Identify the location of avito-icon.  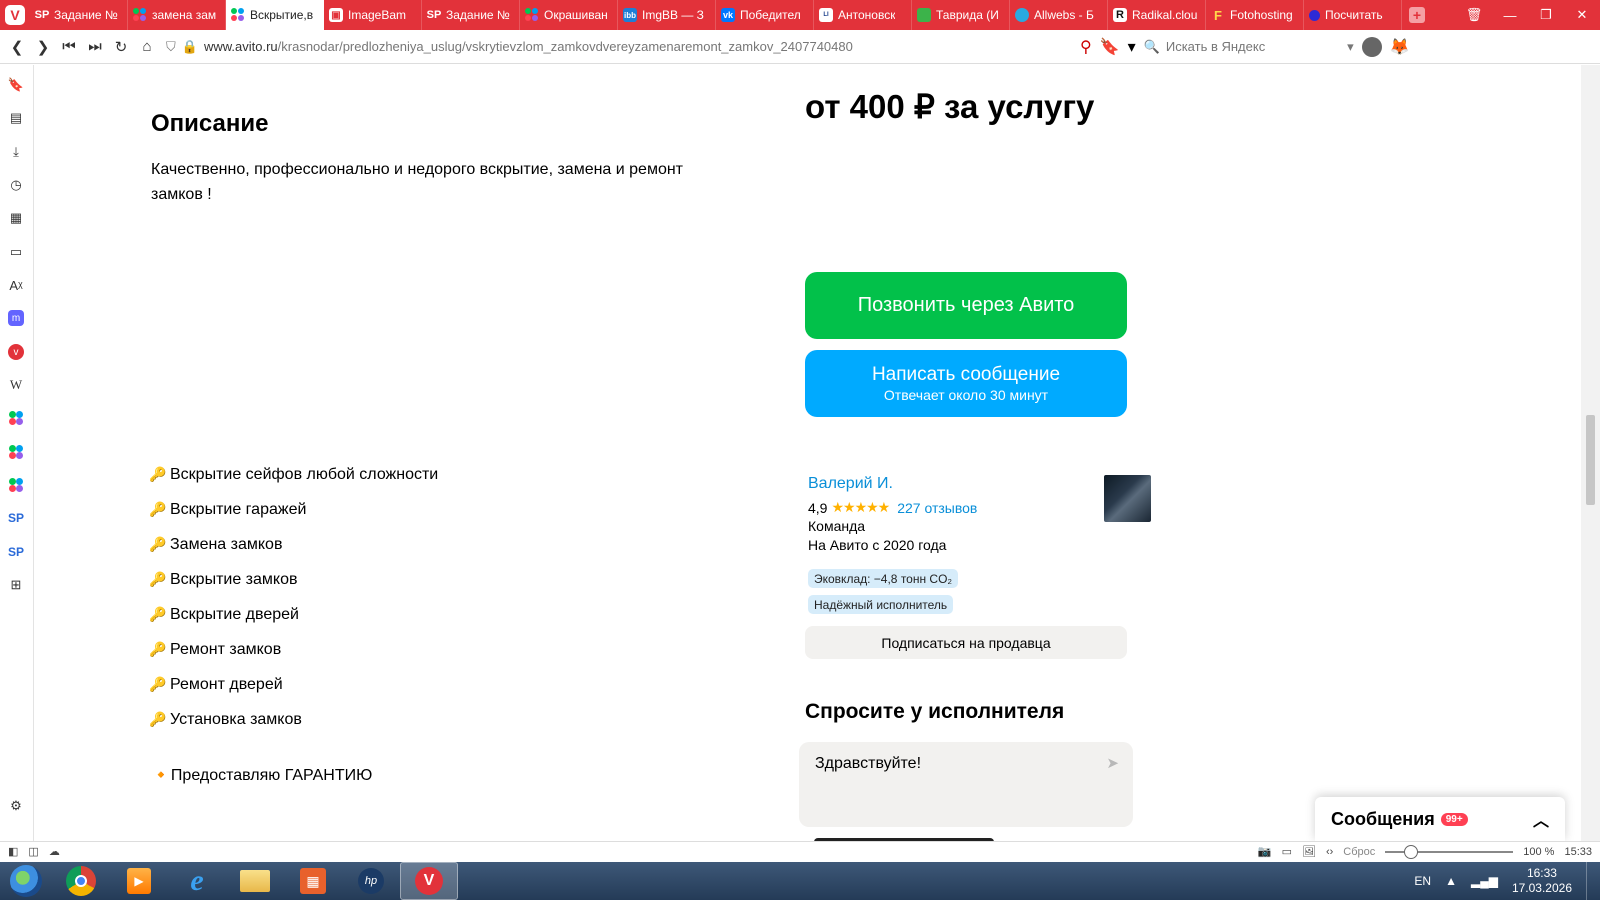
(140, 15).